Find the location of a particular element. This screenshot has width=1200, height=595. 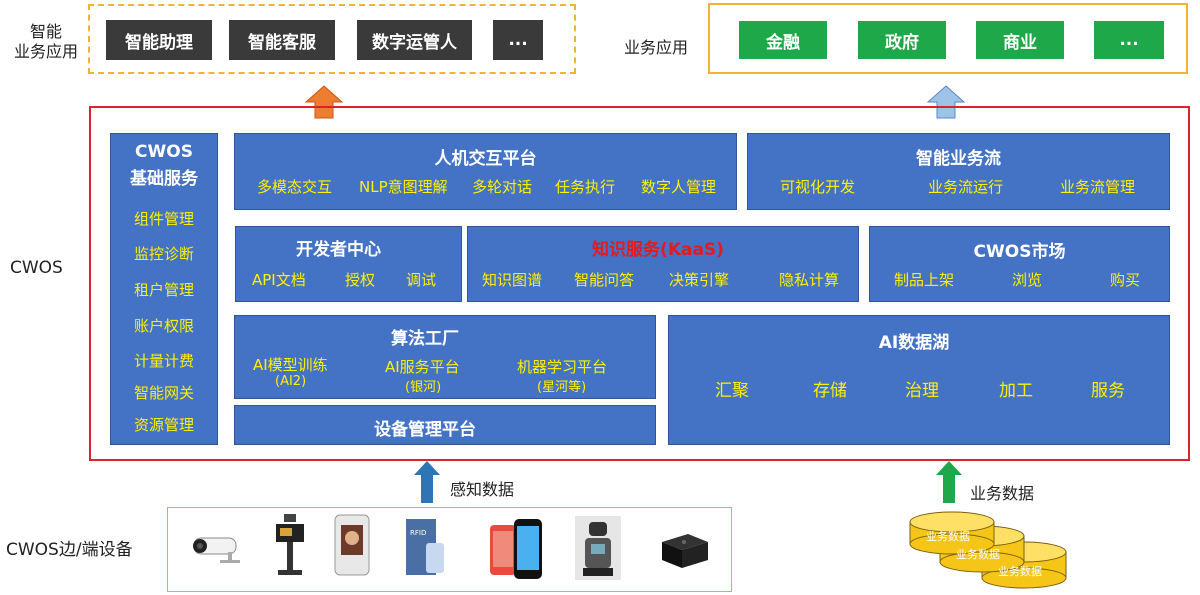

workflow-item: 业务流管理 is located at coordinates (1098, 187).